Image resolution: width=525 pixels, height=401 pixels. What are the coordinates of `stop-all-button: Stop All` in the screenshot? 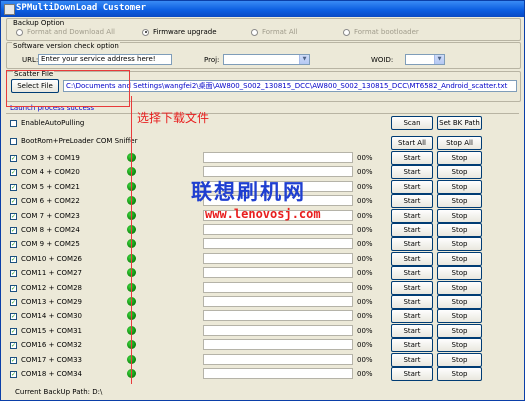 It's located at (459, 143).